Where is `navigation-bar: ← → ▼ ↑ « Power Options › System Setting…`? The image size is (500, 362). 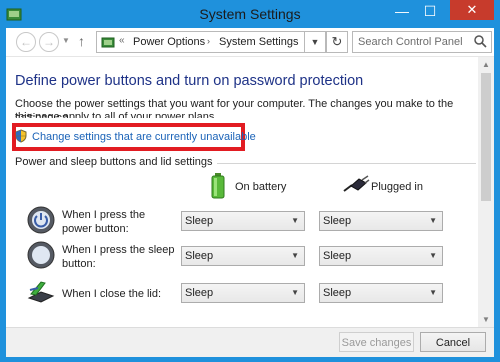 navigation-bar: ← → ▼ ↑ « Power Options › System Setting… is located at coordinates (250, 42).